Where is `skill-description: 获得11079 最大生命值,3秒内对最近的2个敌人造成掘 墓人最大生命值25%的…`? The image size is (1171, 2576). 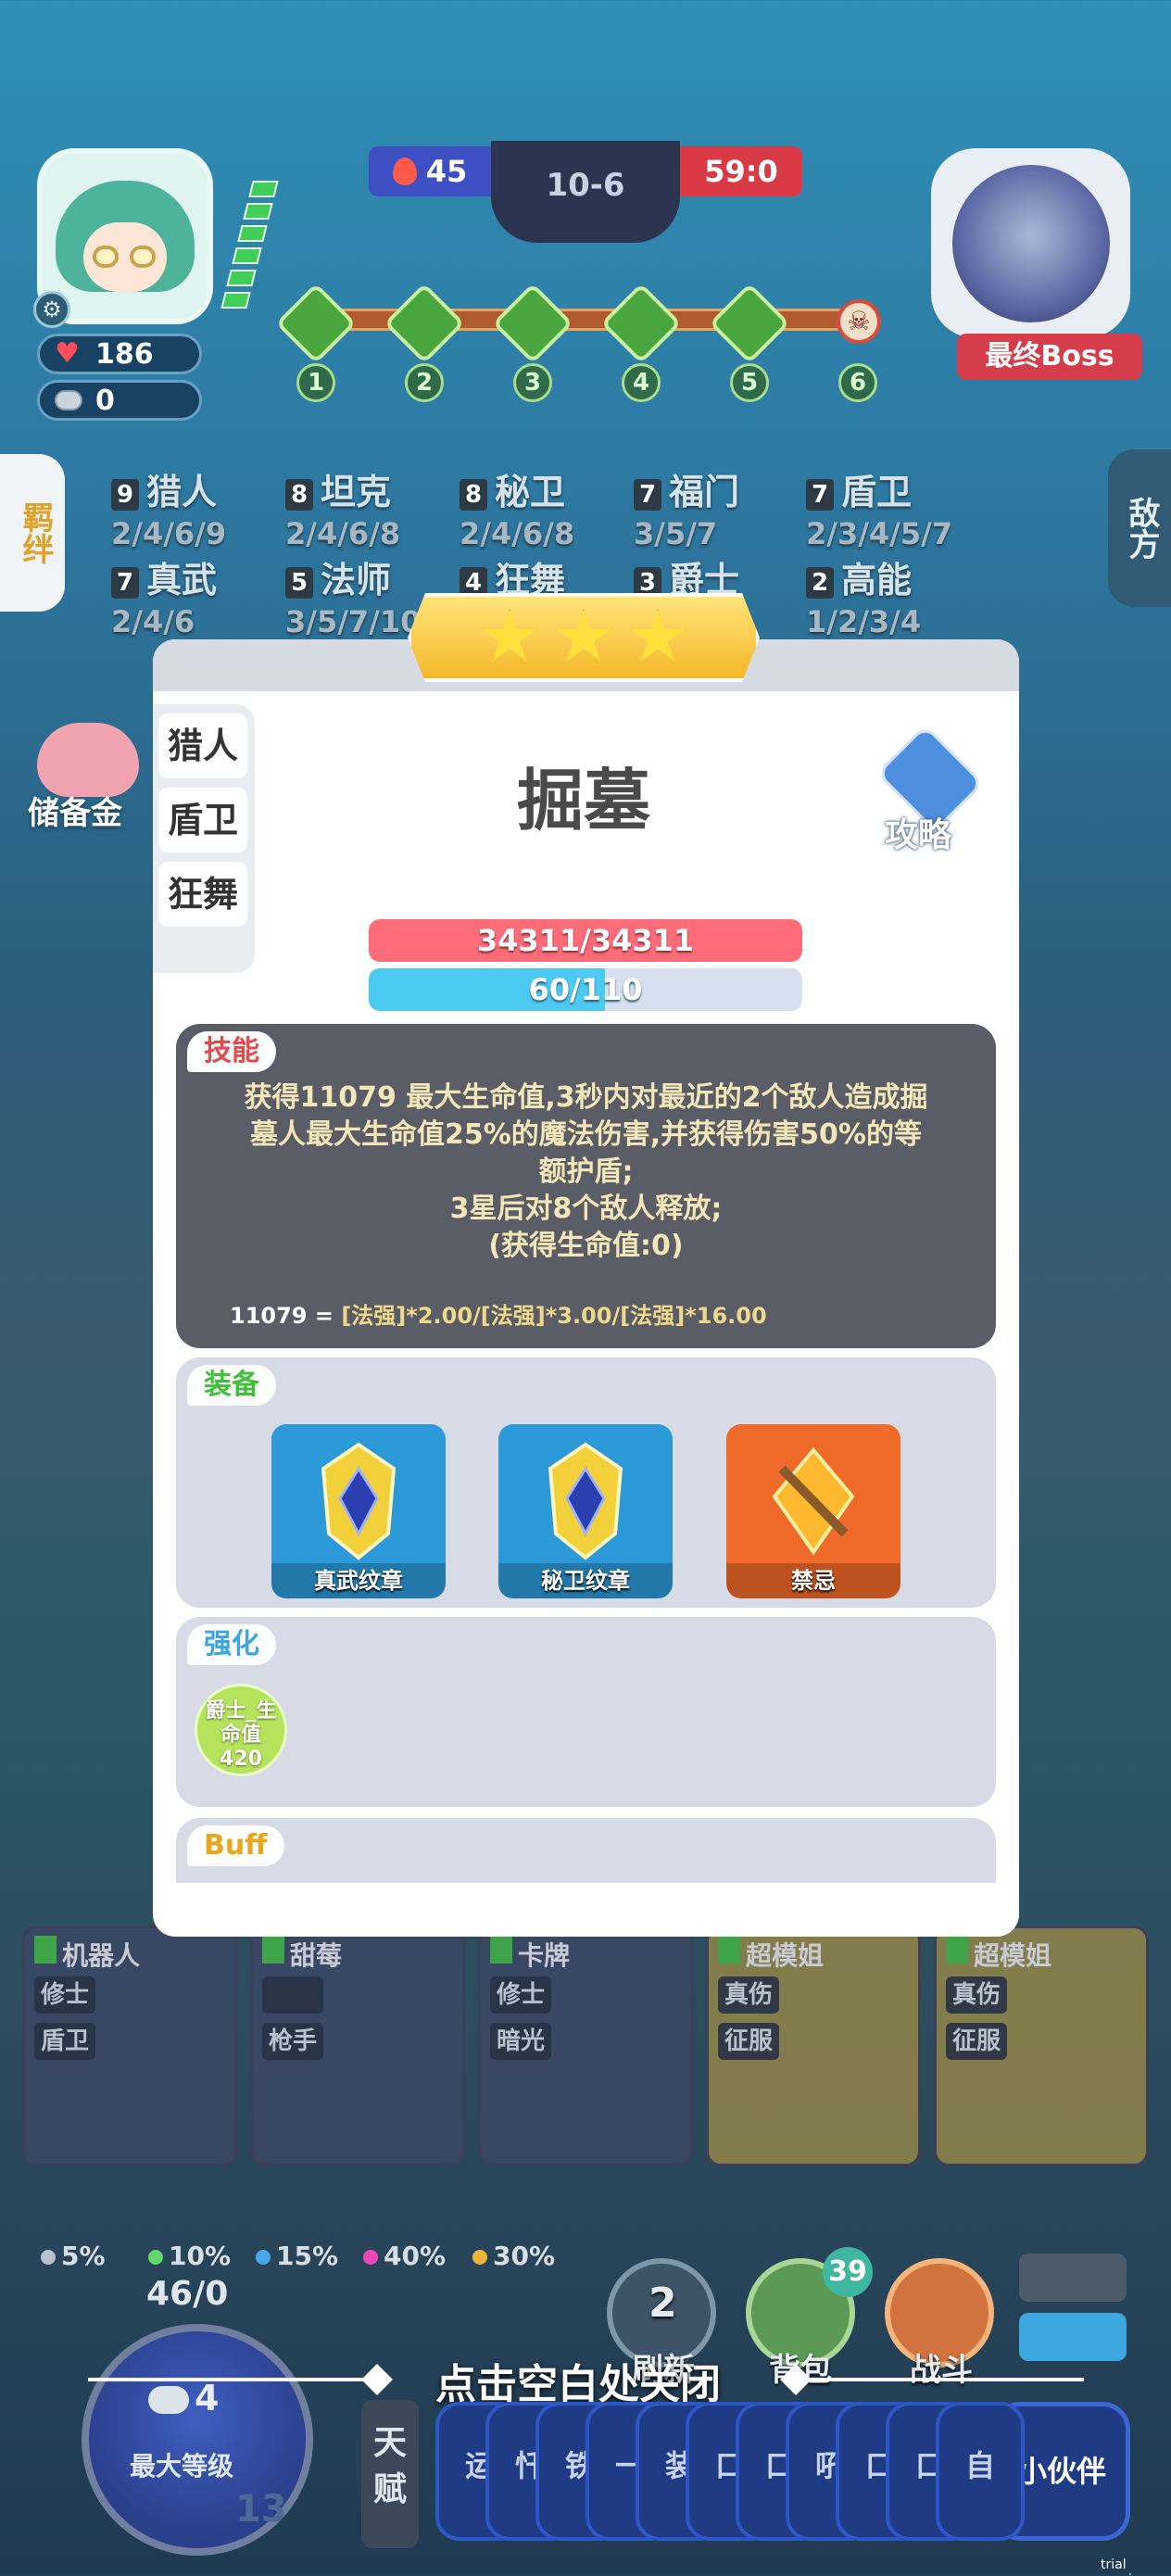
skill-description: 获得11079 最大生命值,3秒内对最近的2个敌人造成掘 墓人最大生命值25%的… is located at coordinates (586, 1172).